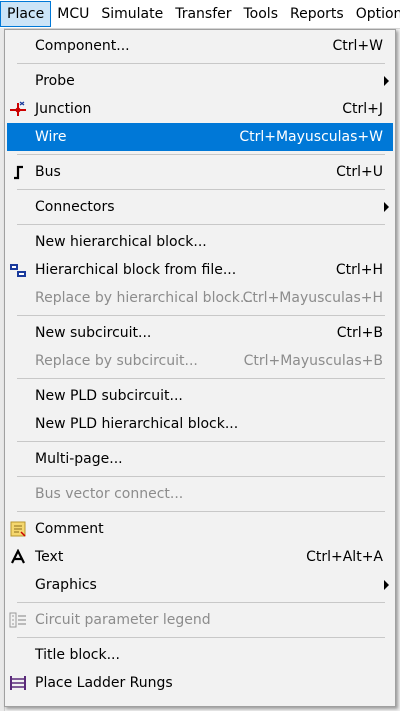 The height and width of the screenshot is (711, 400). I want to click on menu-item-shortcut: Ctrl+W, so click(357, 46).